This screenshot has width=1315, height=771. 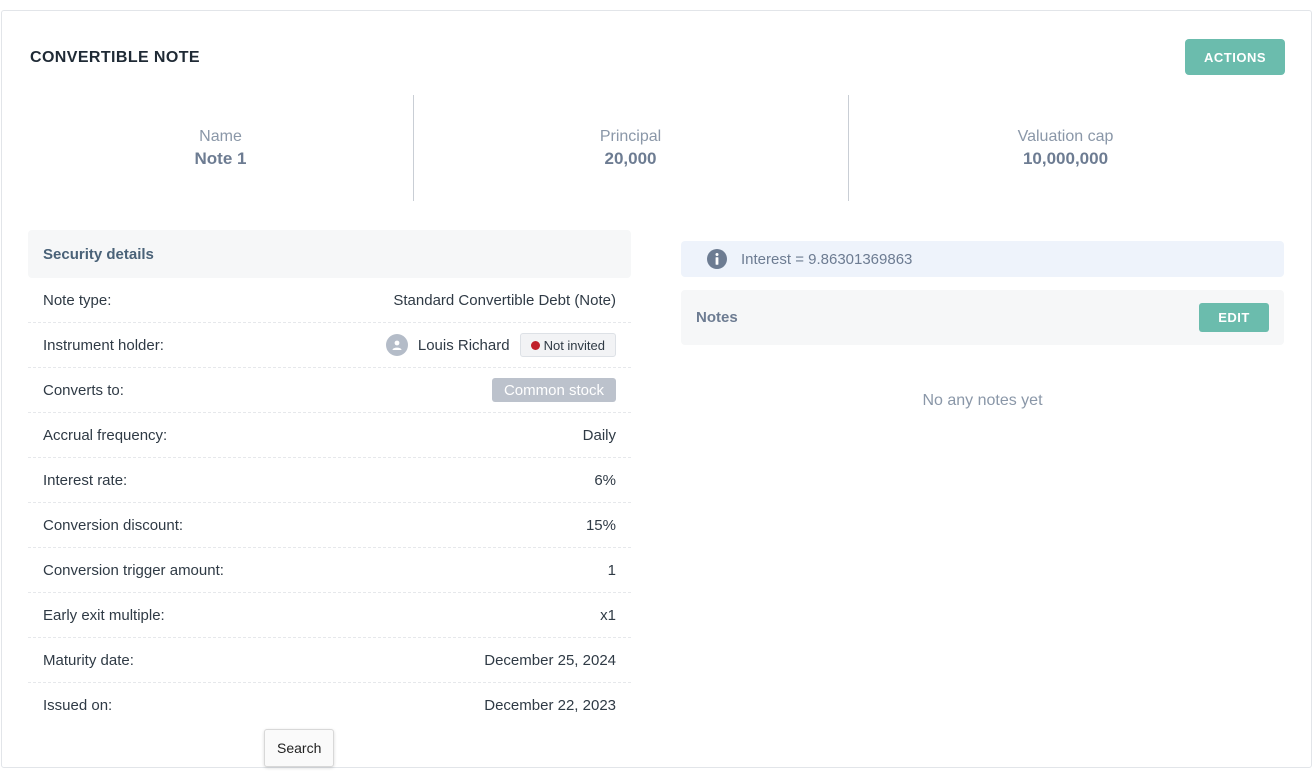 What do you see at coordinates (1235, 57) in the screenshot?
I see `actions-button: ACTIONS` at bounding box center [1235, 57].